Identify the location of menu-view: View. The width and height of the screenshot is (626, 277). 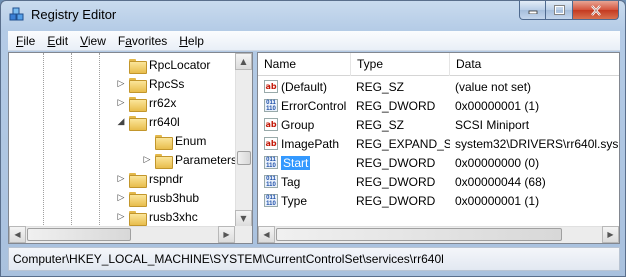
(93, 41).